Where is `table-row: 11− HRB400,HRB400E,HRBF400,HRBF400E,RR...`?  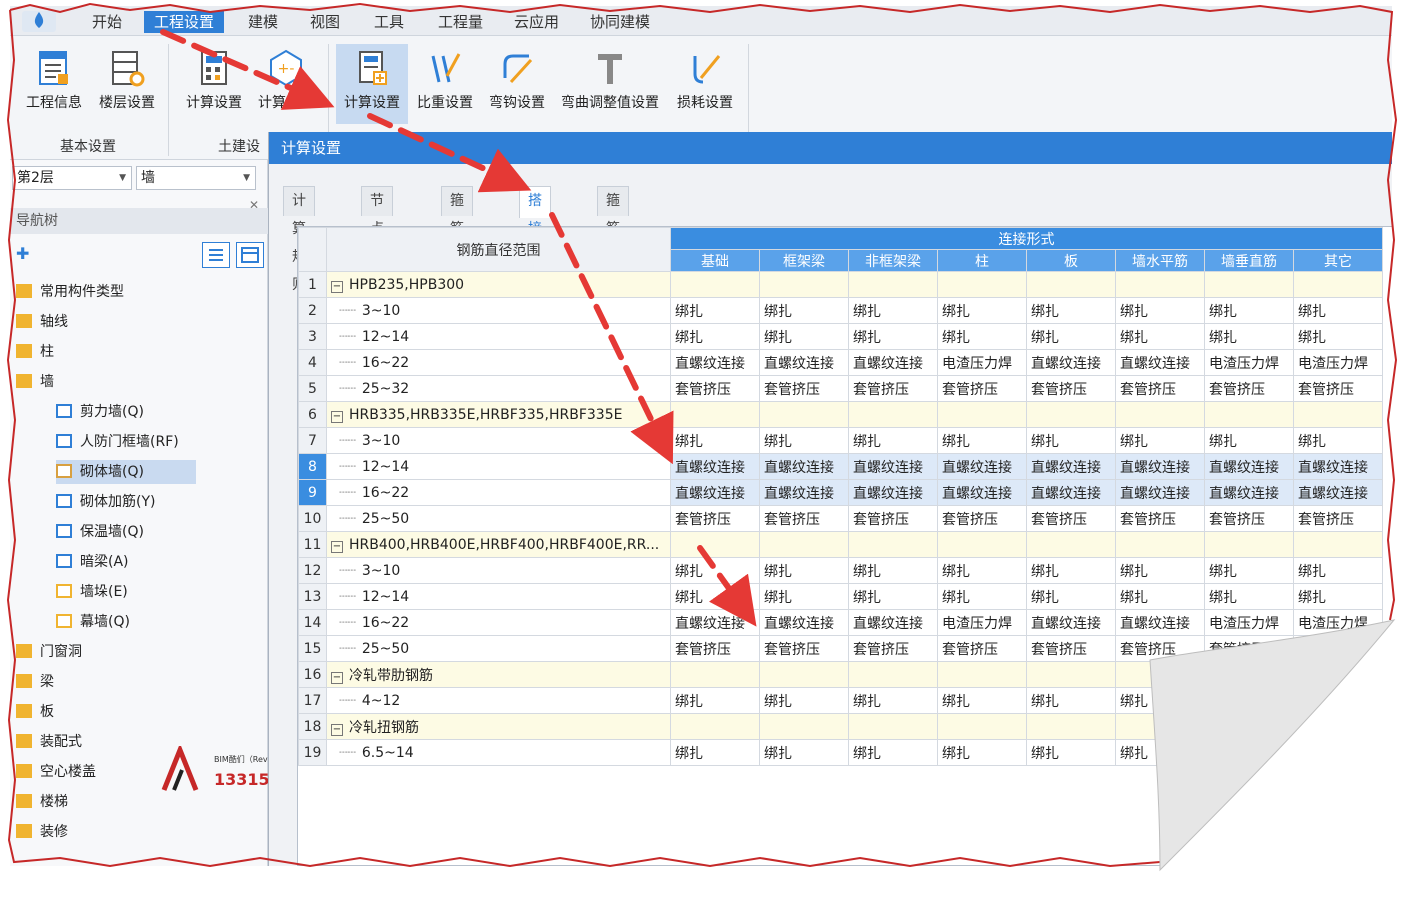
table-row: 11− HRB400,HRB400E,HRBF400,HRBF400E,RR... is located at coordinates (840, 544).